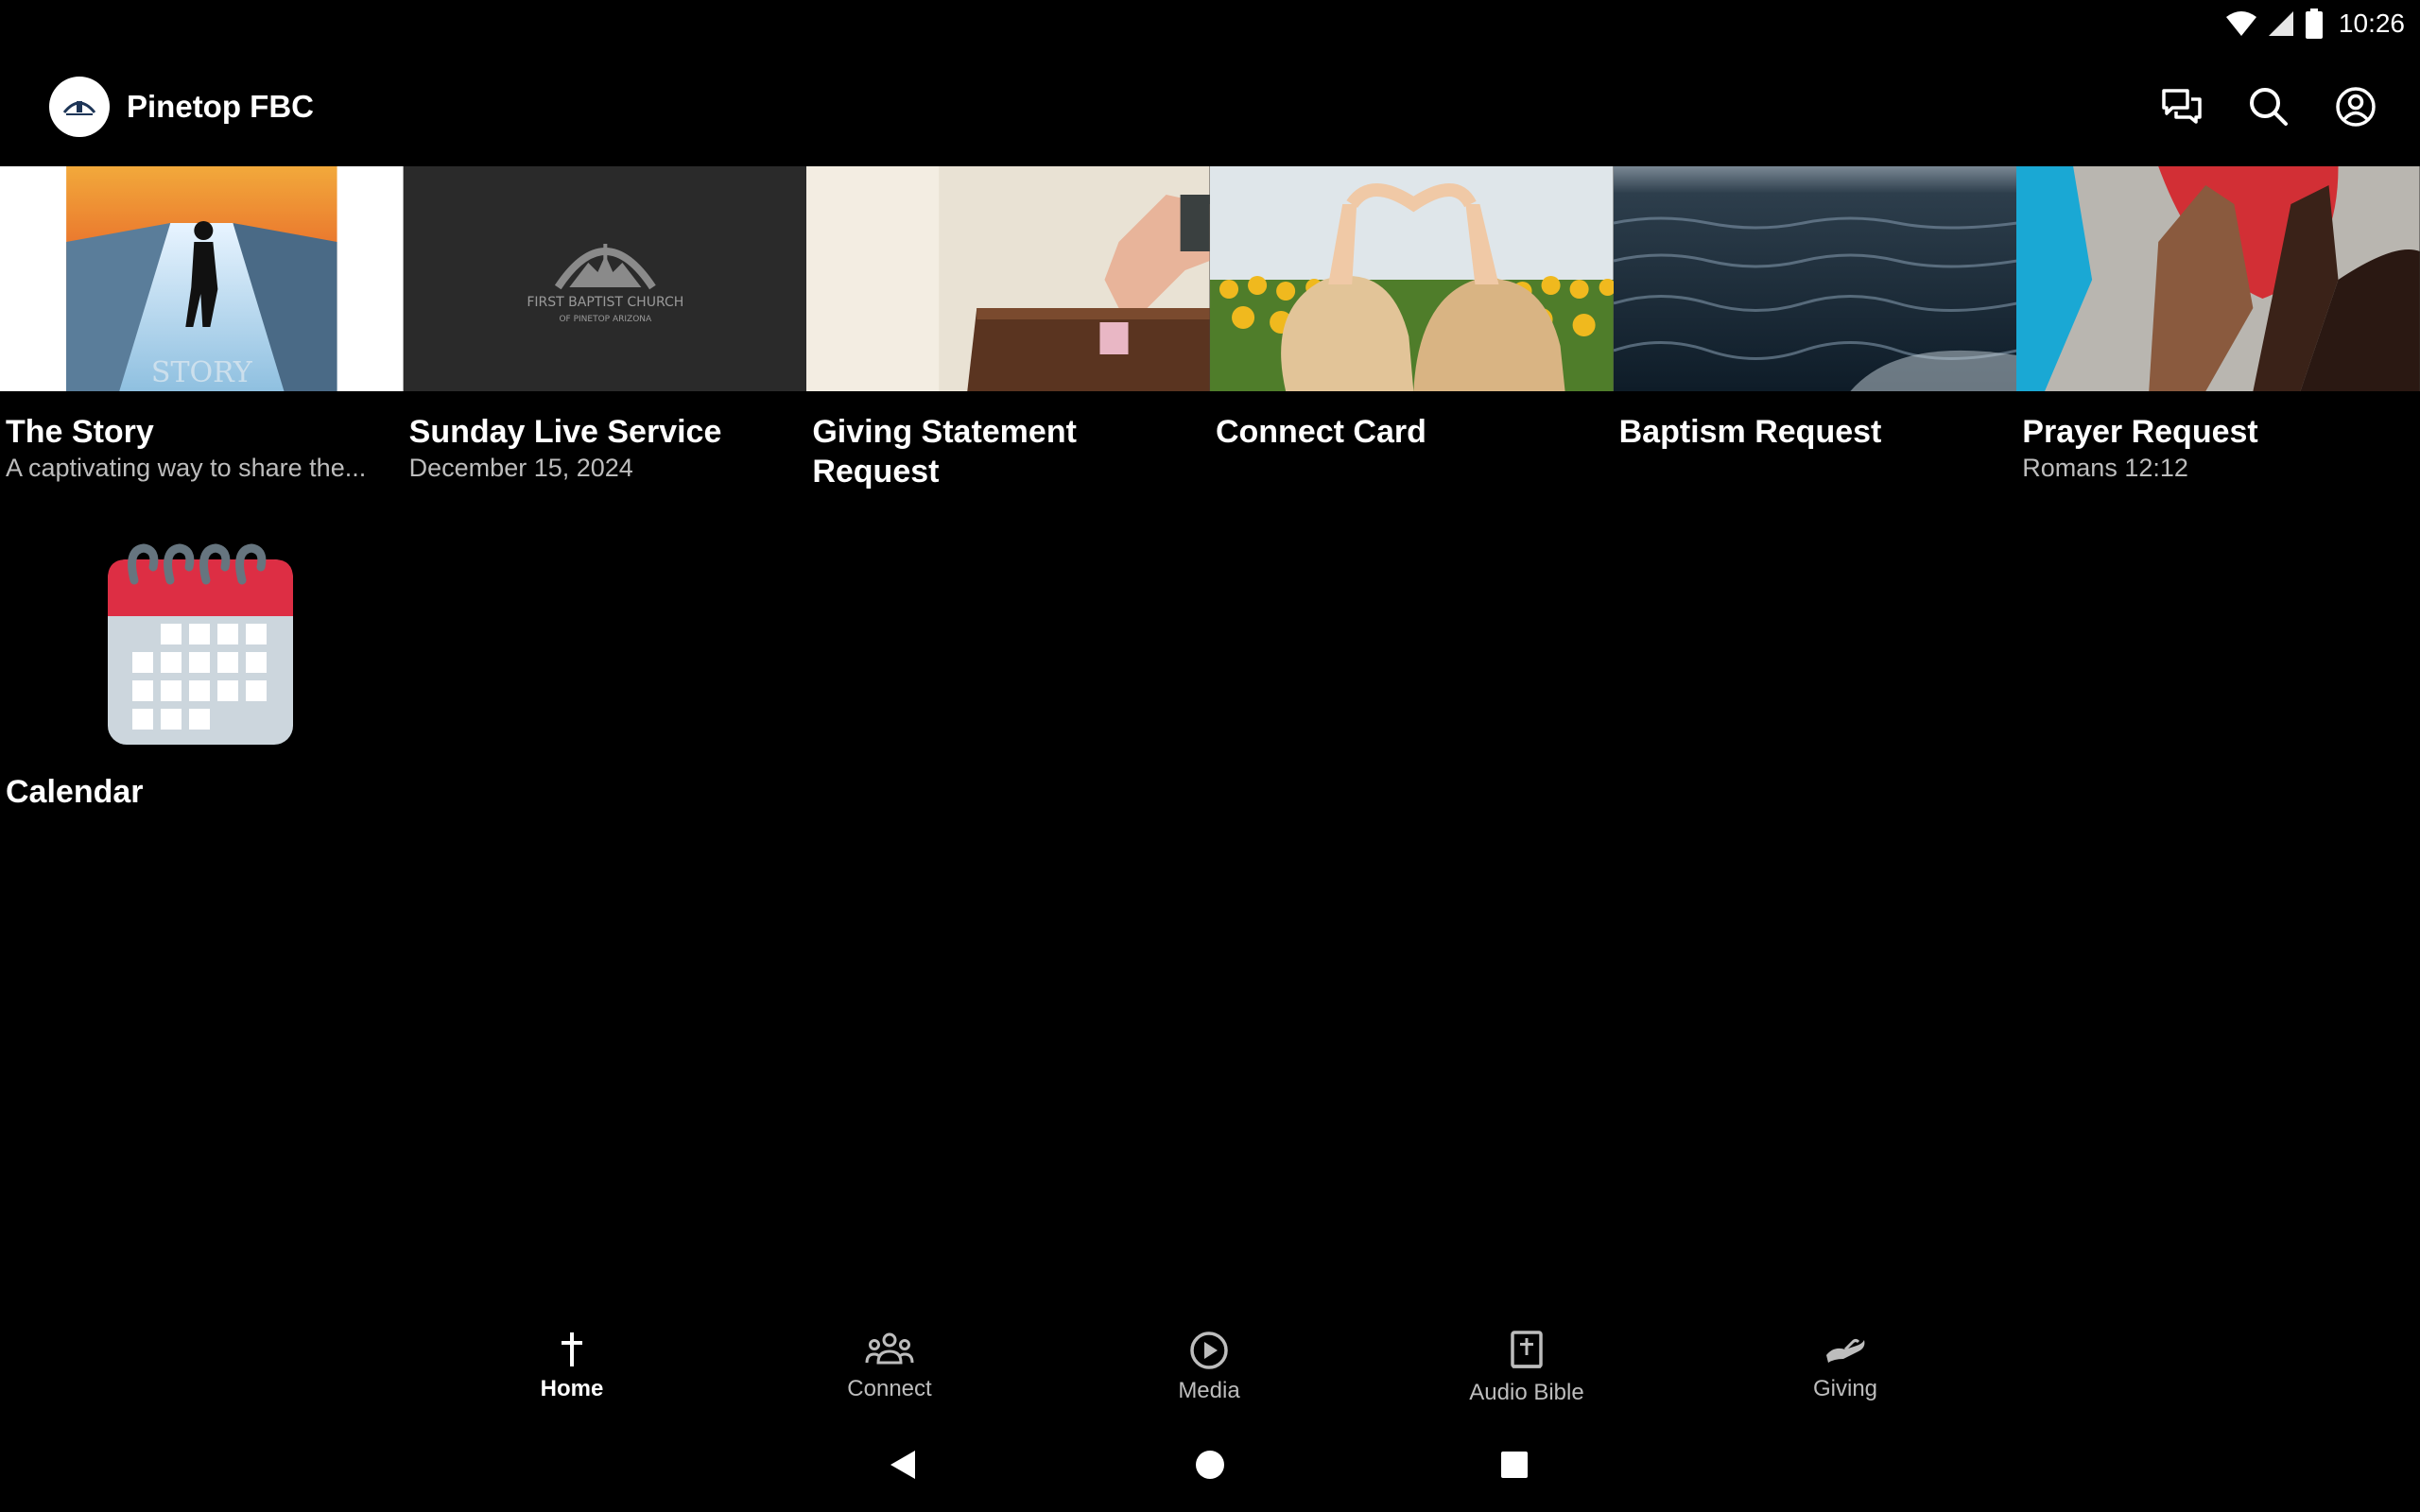 The height and width of the screenshot is (1512, 2420). I want to click on tile-title: The Story, so click(80, 432).